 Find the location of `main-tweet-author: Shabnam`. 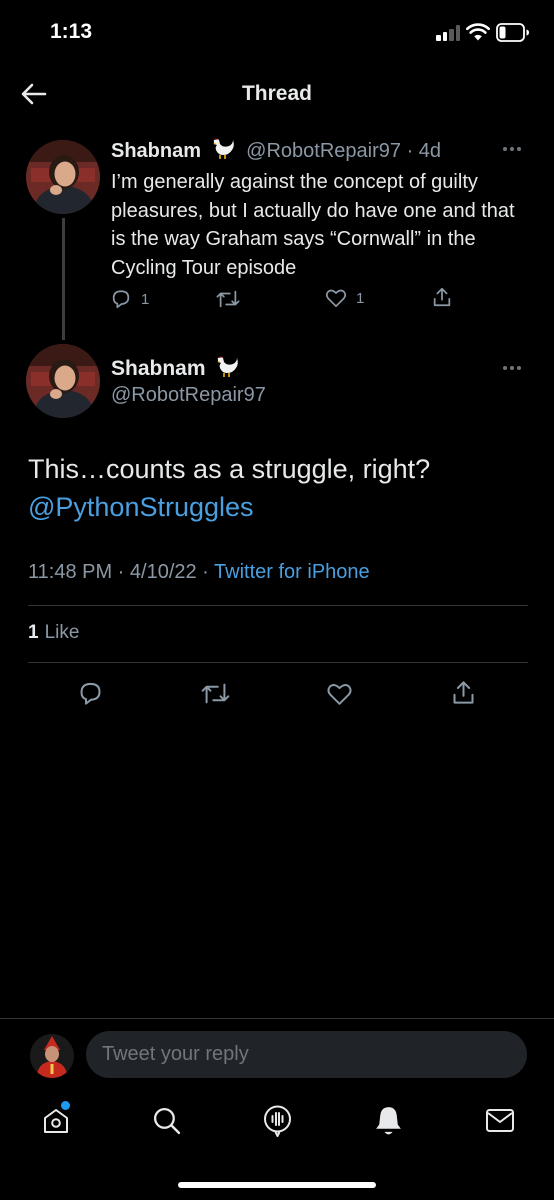

main-tweet-author: Shabnam is located at coordinates (178, 368).